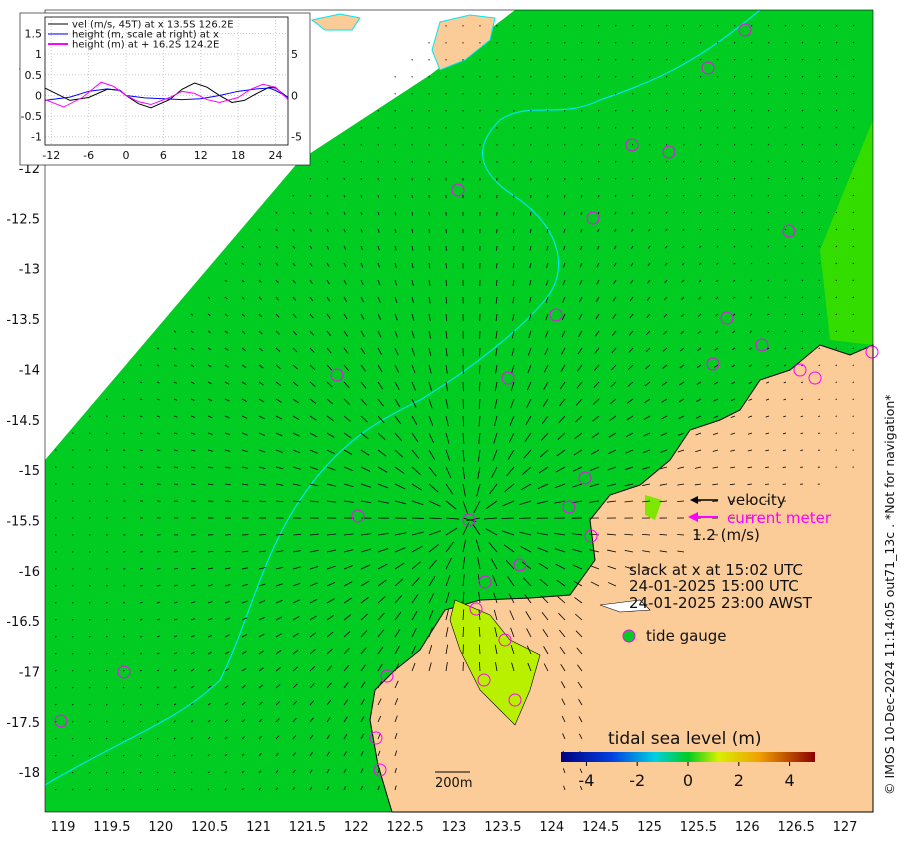 The image size is (900, 846). What do you see at coordinates (258, 827) in the screenshot?
I see `lon-tick-label: 121` at bounding box center [258, 827].